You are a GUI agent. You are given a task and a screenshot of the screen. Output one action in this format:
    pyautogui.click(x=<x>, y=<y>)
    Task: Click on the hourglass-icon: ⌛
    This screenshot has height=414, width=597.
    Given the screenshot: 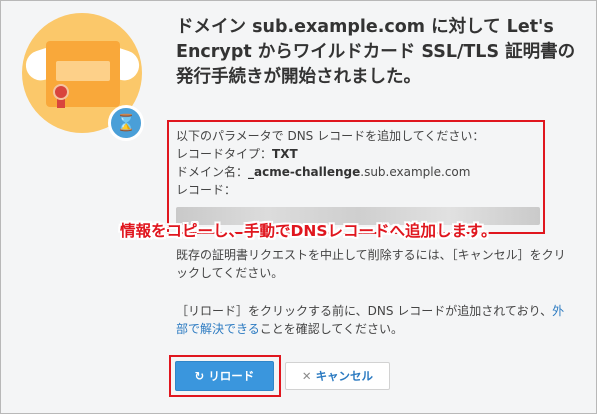 What is the action you would take?
    pyautogui.click(x=126, y=123)
    